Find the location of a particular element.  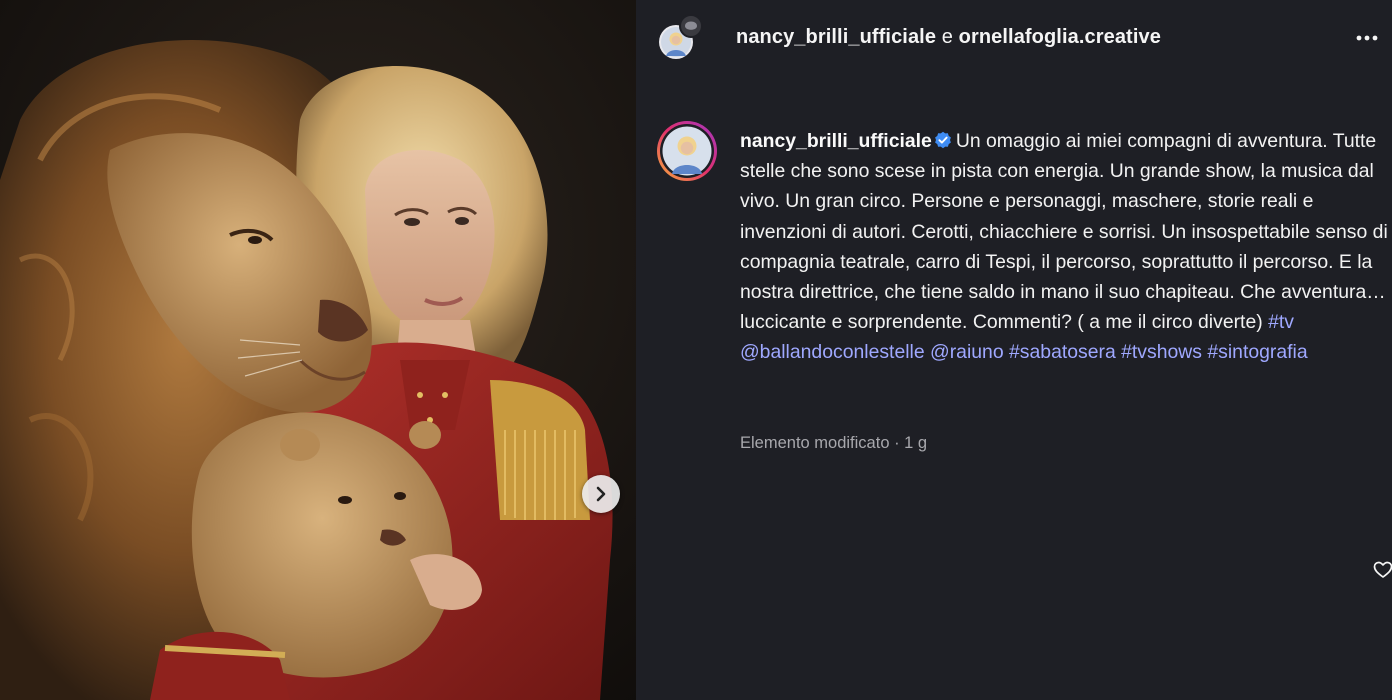

mention-link: @ballandoconlestelle is located at coordinates (832, 352).